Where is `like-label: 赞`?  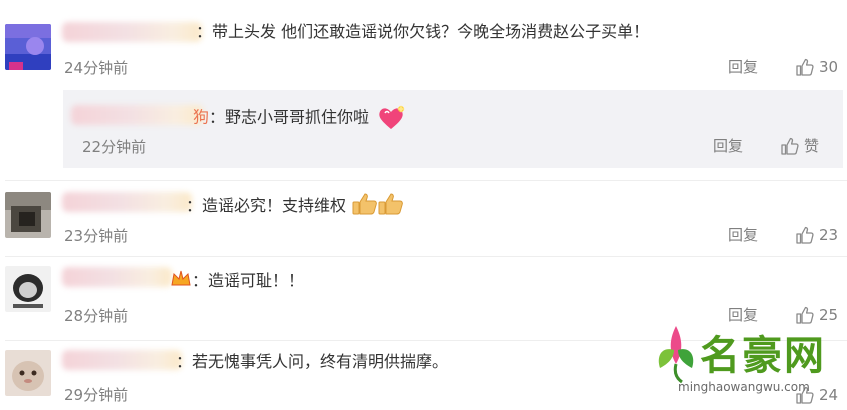 like-label: 赞 is located at coordinates (812, 146).